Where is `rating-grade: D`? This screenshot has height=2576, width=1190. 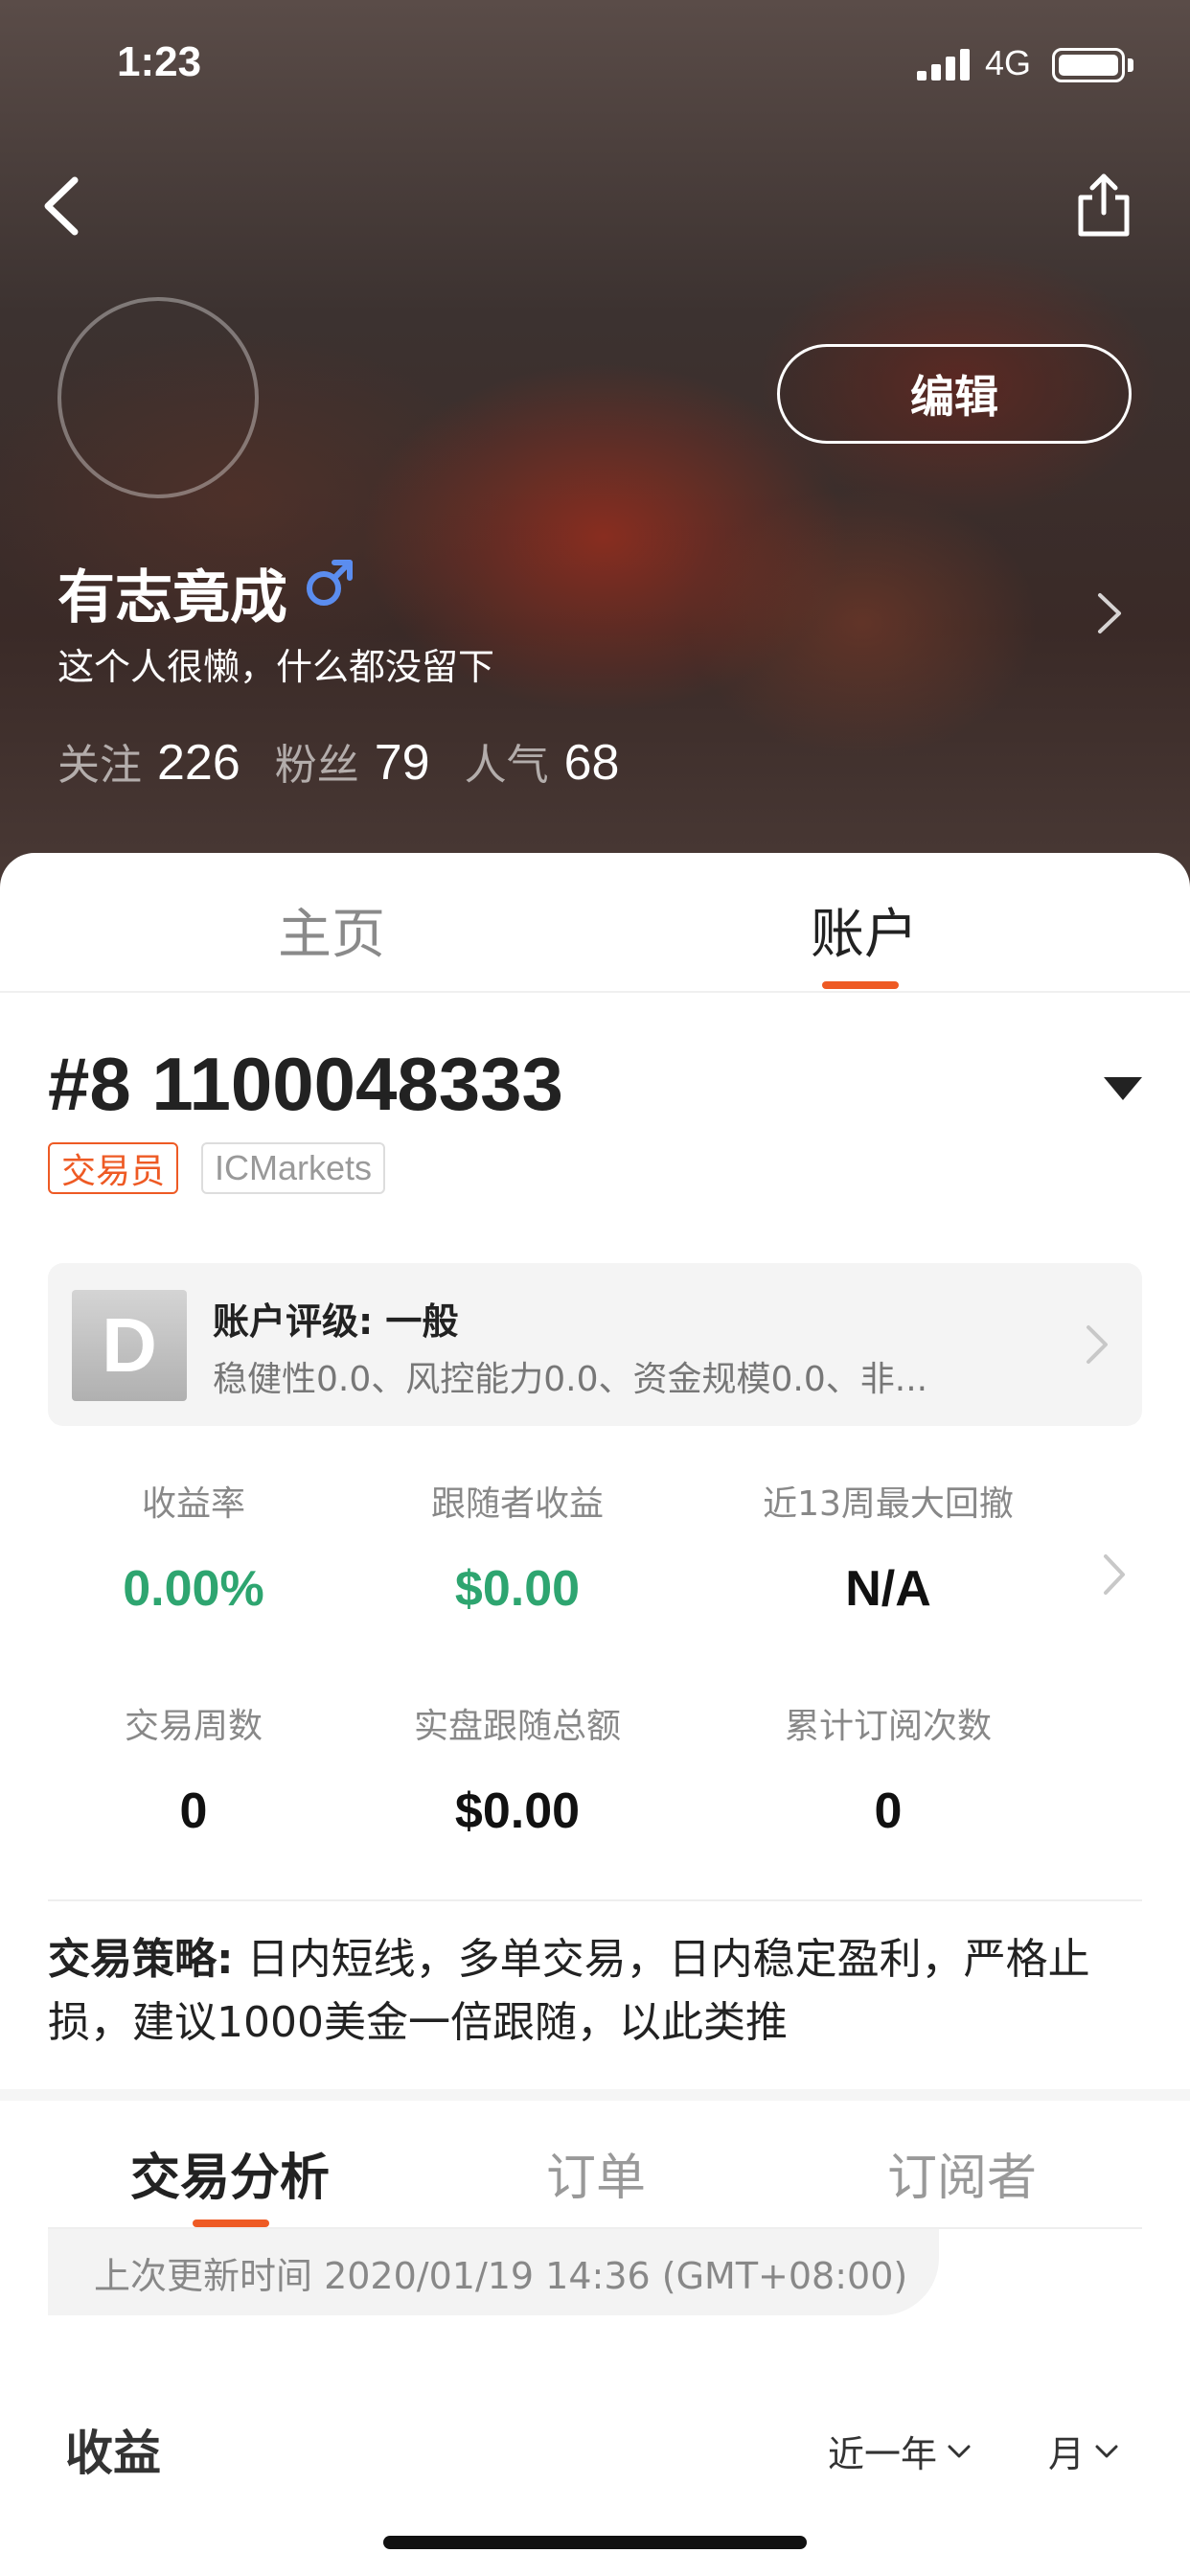 rating-grade: D is located at coordinates (129, 1345).